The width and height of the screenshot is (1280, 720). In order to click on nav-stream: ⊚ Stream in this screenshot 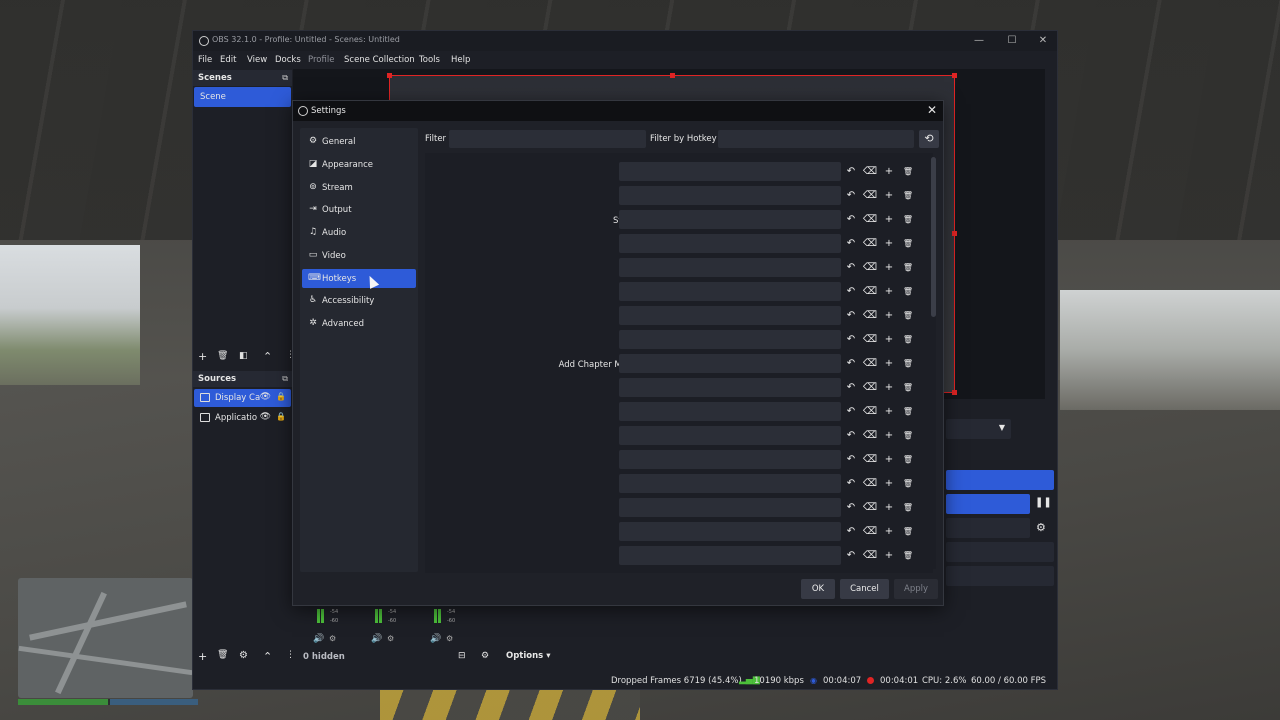, I will do `click(359, 187)`.